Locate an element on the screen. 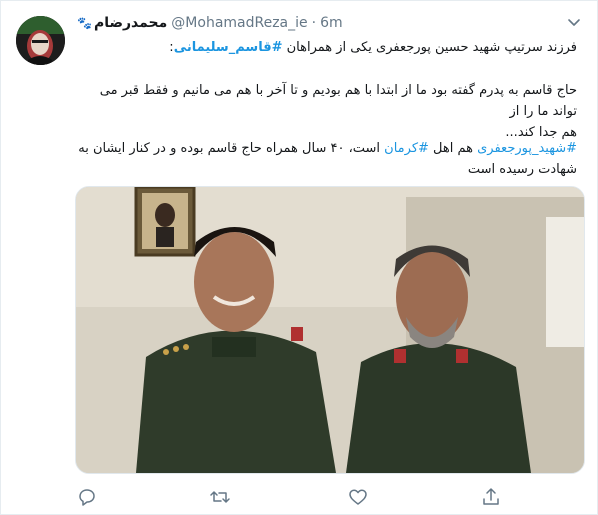 The width and height of the screenshot is (598, 515). hashtag-qasem-soleimani: #قاسم_سلیمانی is located at coordinates (228, 47).